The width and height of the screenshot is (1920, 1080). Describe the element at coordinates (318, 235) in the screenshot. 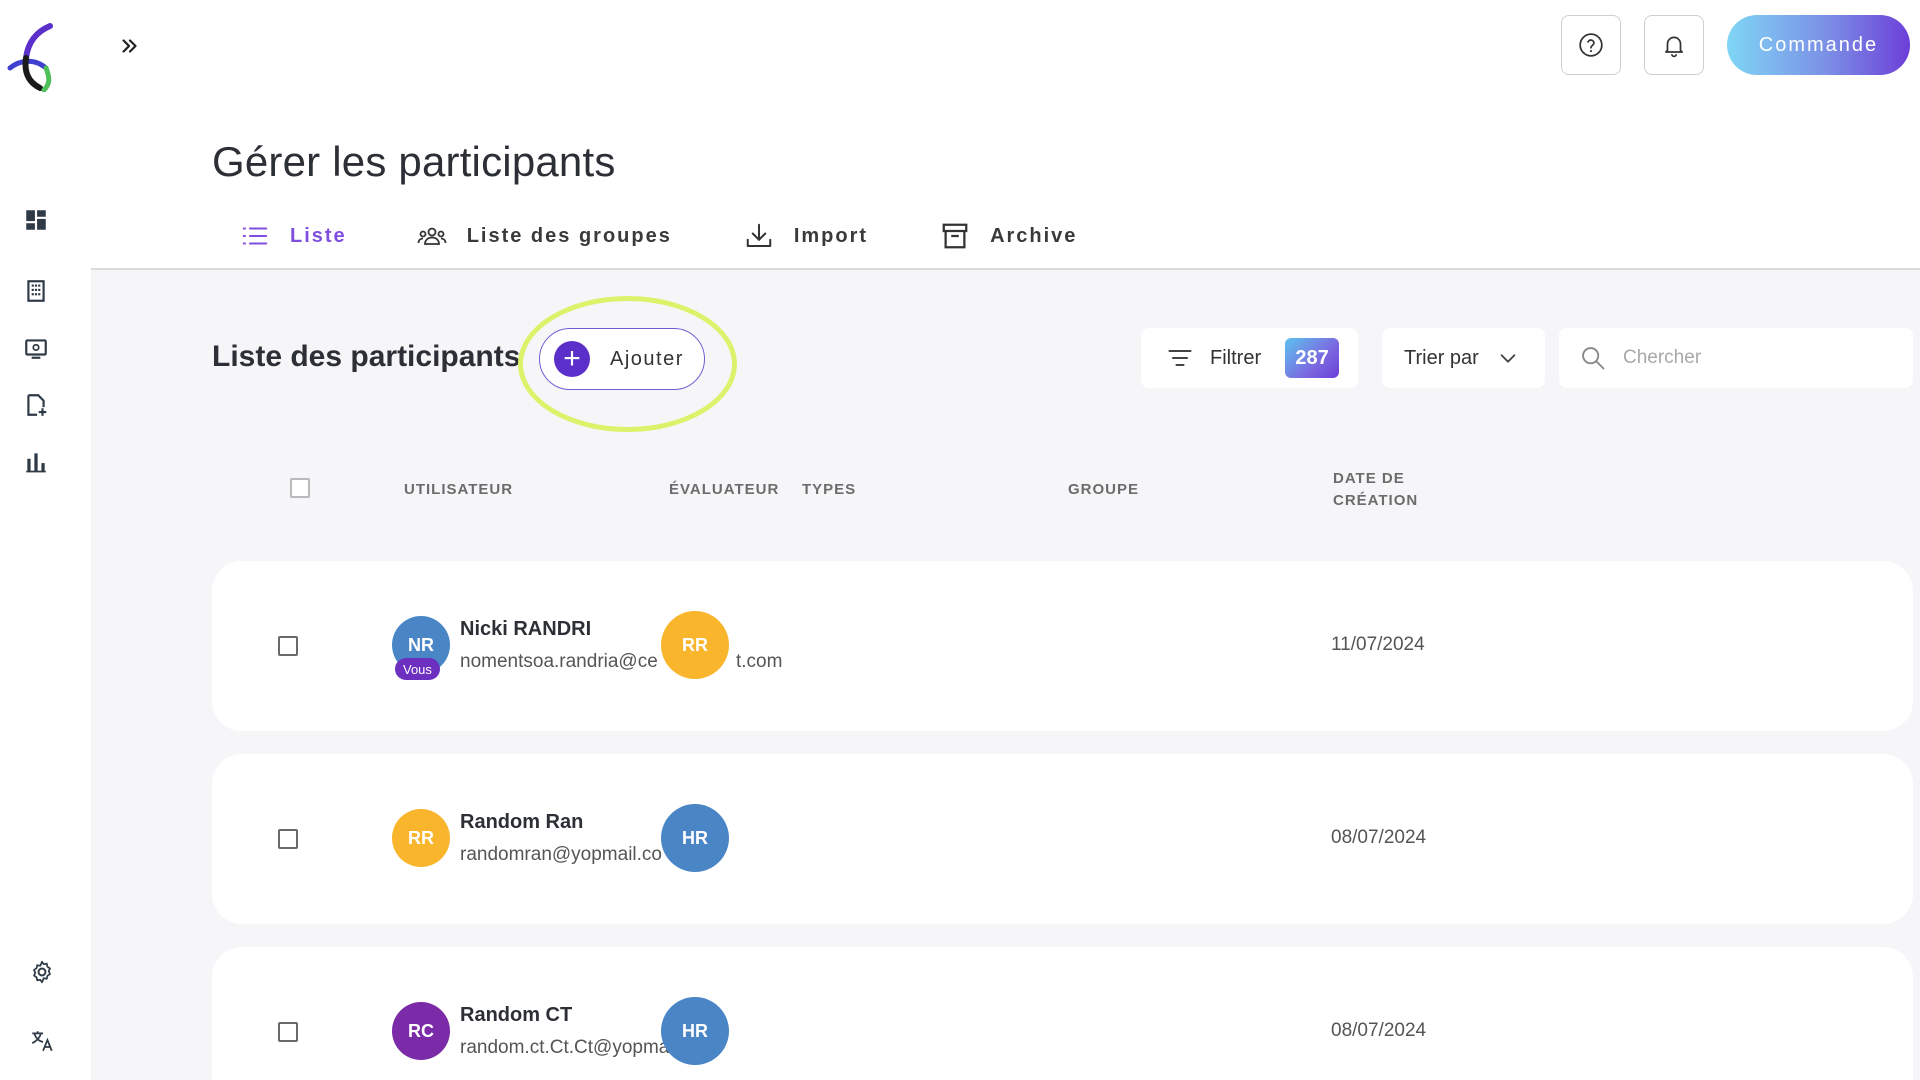

I see `tab-label: Liste` at that location.